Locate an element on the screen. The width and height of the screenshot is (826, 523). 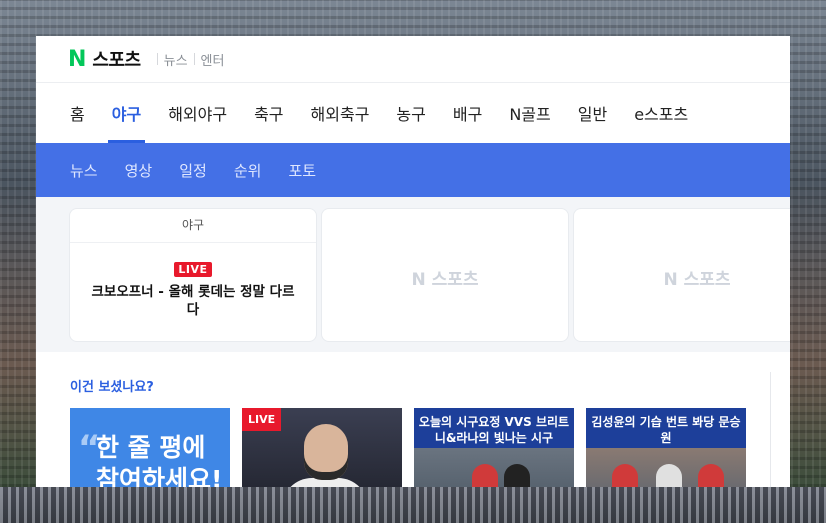
nav-item-general: 일반 is located at coordinates (592, 122).